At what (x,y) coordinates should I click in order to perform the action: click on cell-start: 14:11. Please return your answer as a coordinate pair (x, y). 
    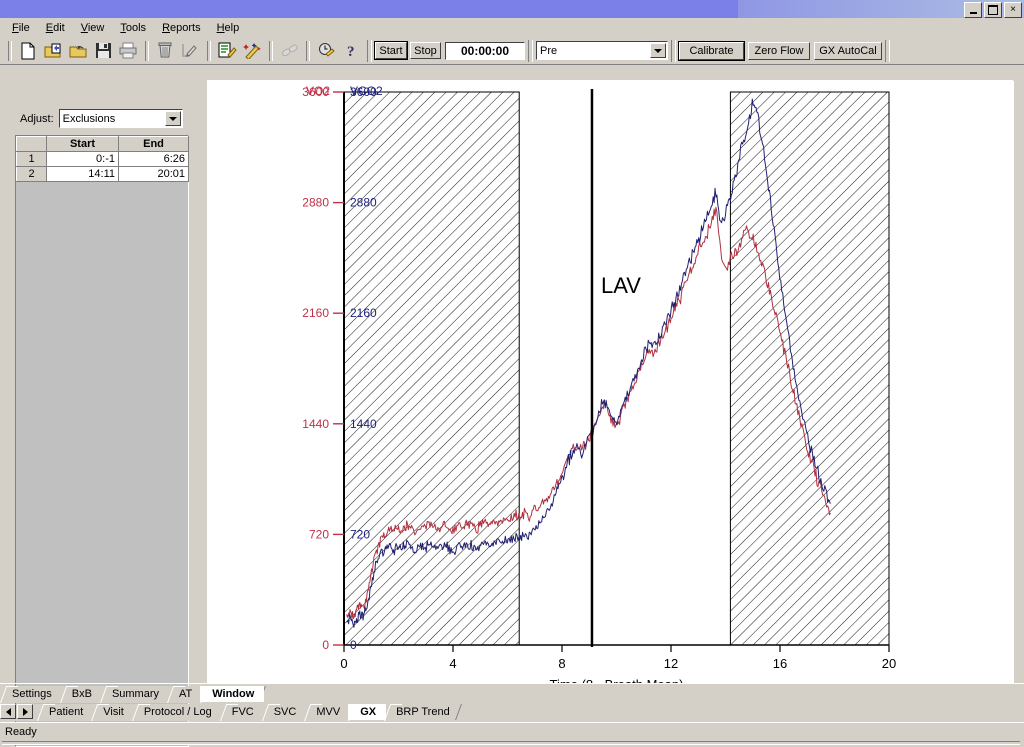
    Looking at the image, I should click on (82, 174).